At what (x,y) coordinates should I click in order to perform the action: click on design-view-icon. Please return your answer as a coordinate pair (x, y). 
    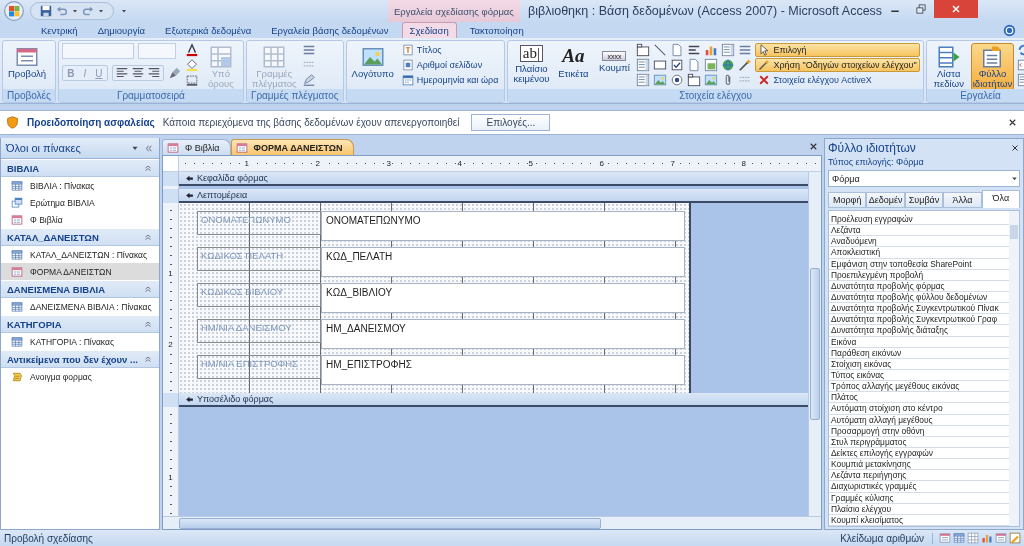
    Looking at the image, I should click on (1015, 538).